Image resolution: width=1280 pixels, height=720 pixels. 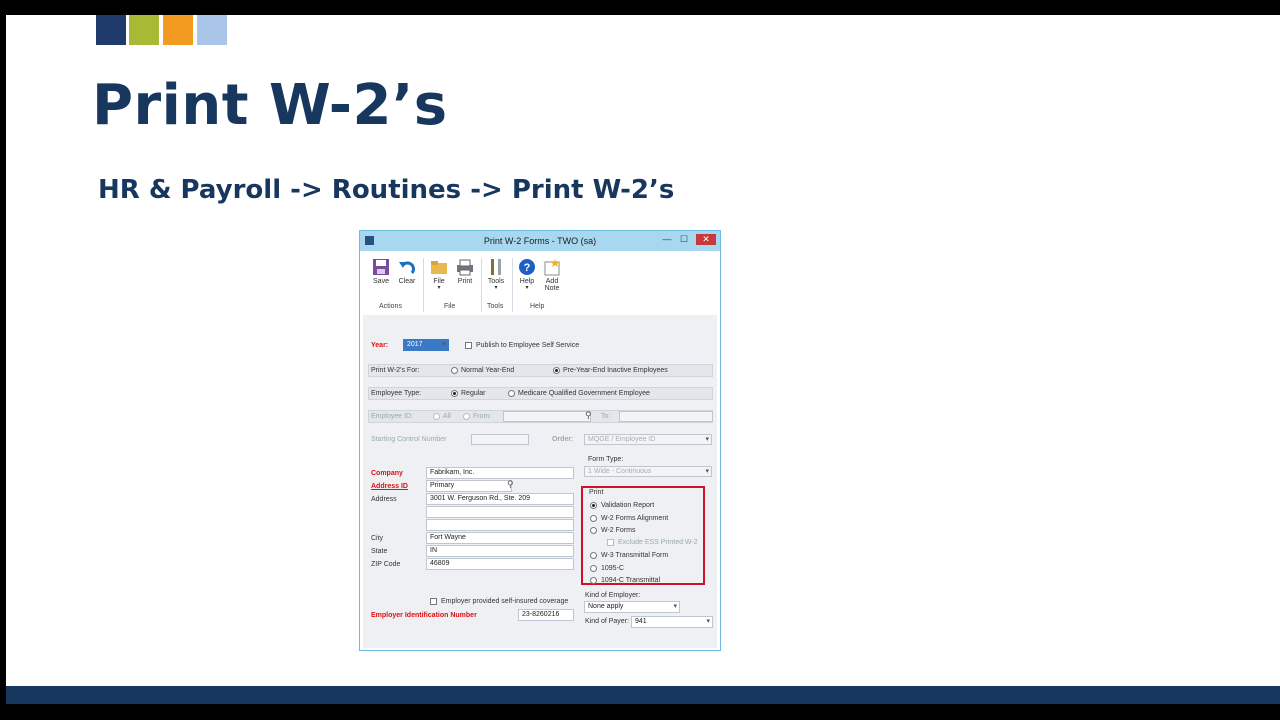 I want to click on slide-subtitle: HR & Payroll -> Routines -> Print W-2’s, so click(x=386, y=190).